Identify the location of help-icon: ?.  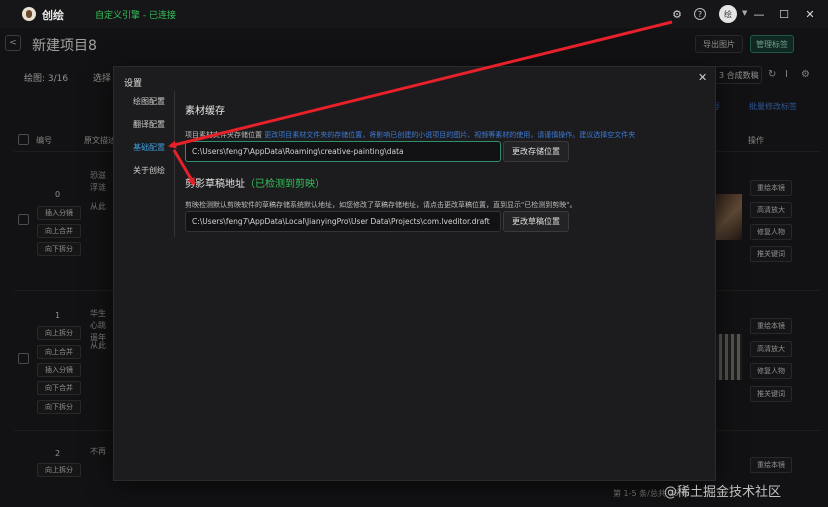
(700, 14).